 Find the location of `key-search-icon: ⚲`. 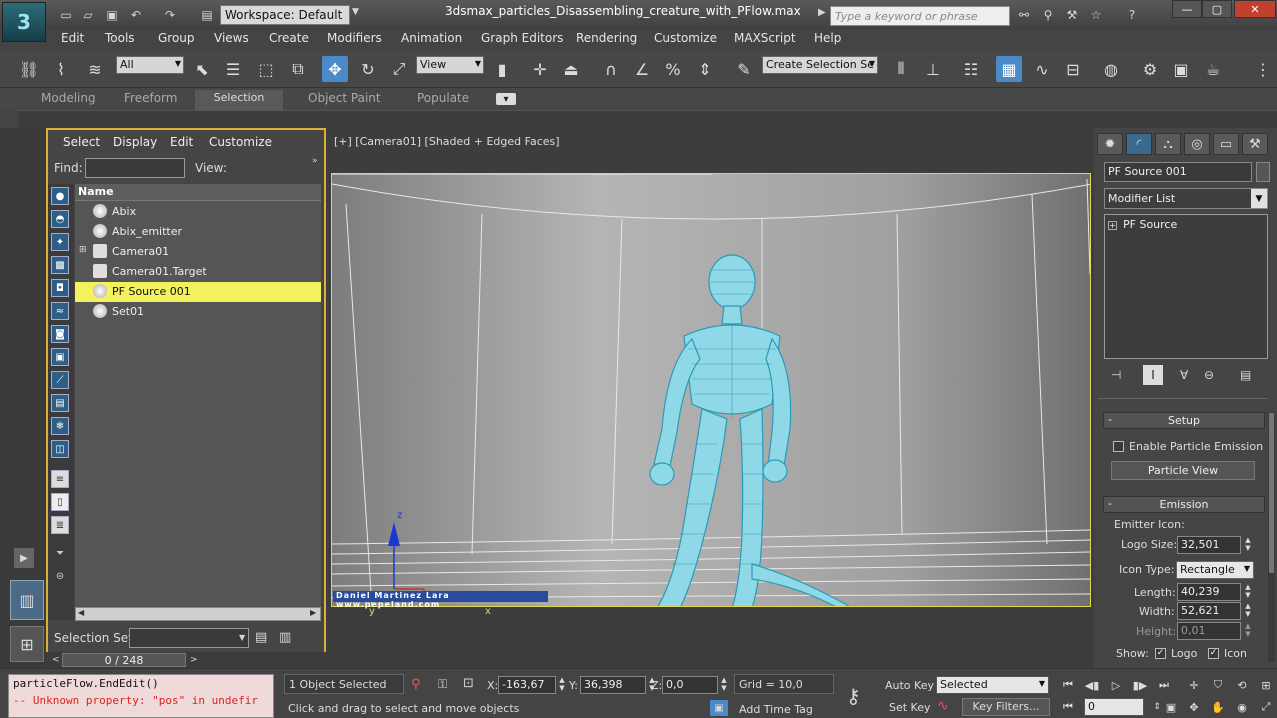

key-search-icon: ⚲ is located at coordinates (1048, 15).